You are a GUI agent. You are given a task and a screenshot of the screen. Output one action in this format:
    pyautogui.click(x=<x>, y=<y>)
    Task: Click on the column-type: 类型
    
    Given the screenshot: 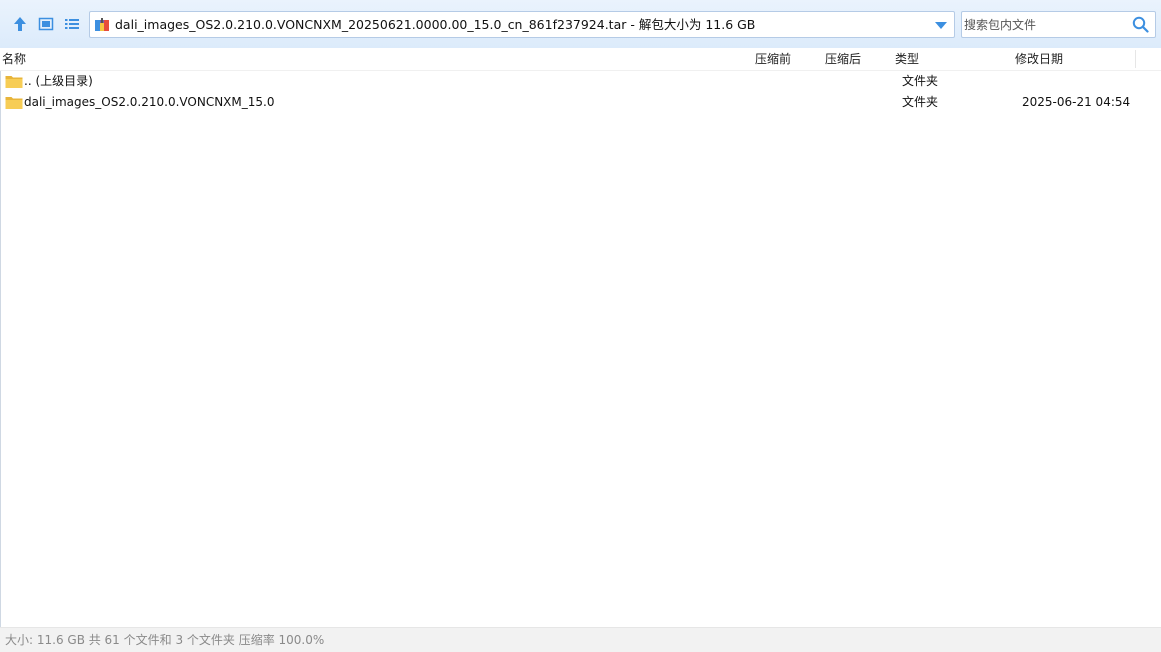 What is the action you would take?
    pyautogui.click(x=907, y=59)
    